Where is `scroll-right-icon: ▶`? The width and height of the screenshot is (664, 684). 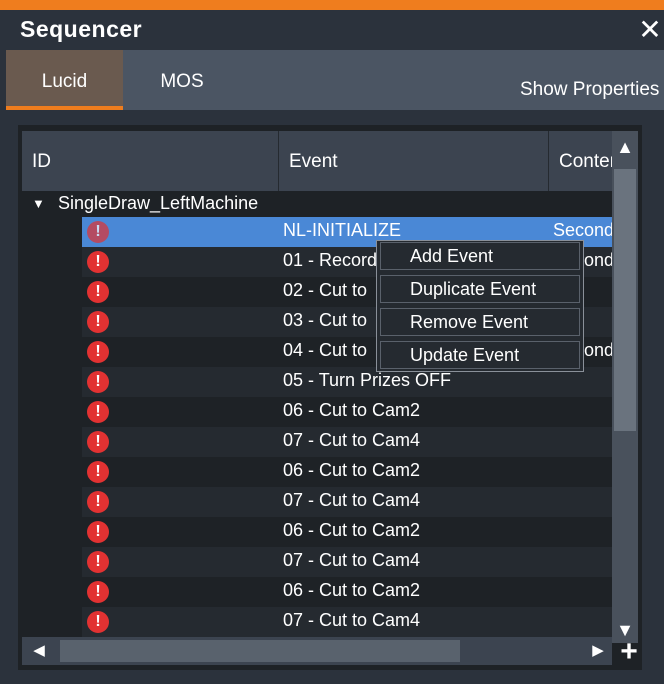 scroll-right-icon: ▶ is located at coordinates (598, 651).